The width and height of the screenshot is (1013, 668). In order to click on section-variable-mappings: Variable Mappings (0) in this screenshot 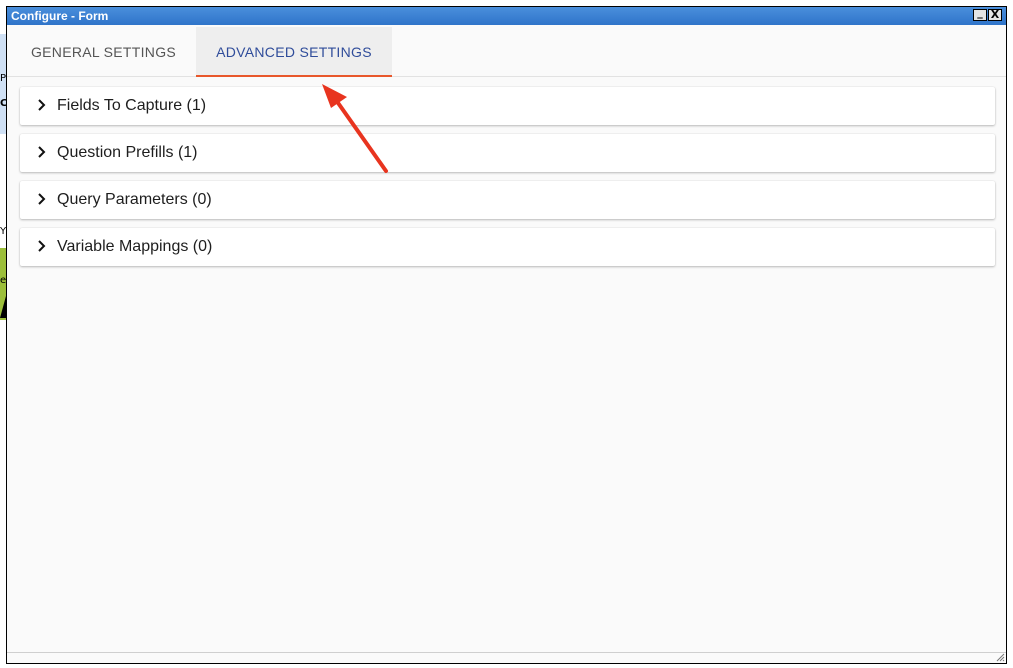, I will do `click(507, 247)`.